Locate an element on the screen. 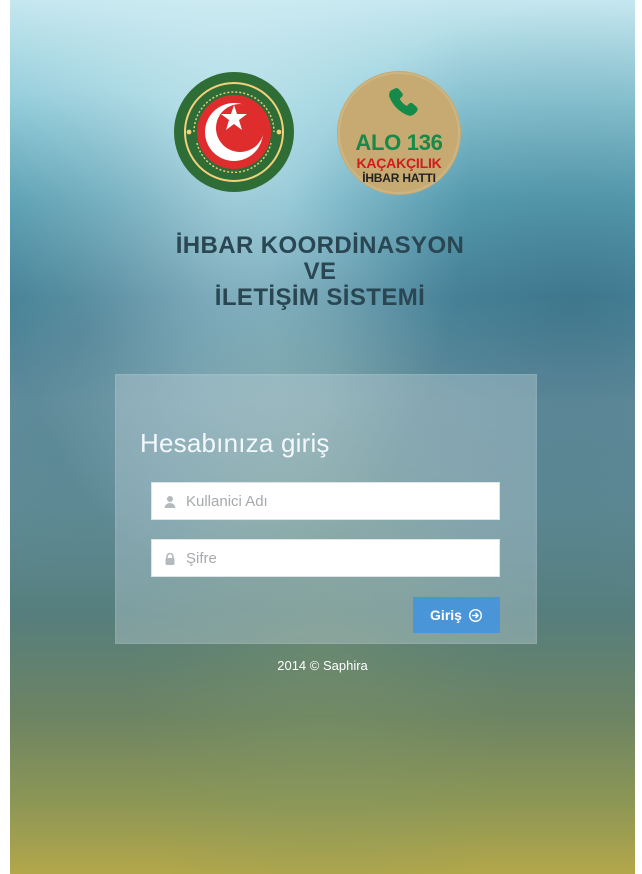  login-heading: Hesabınıza giriş is located at coordinates (235, 443).